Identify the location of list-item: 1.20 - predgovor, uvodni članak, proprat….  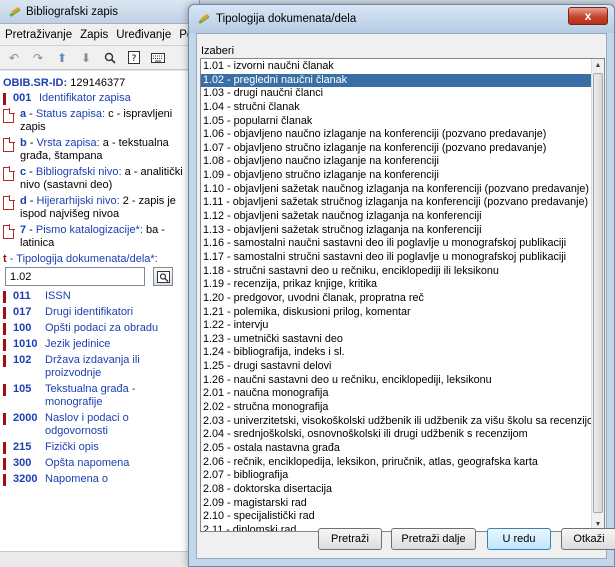
(396, 299).